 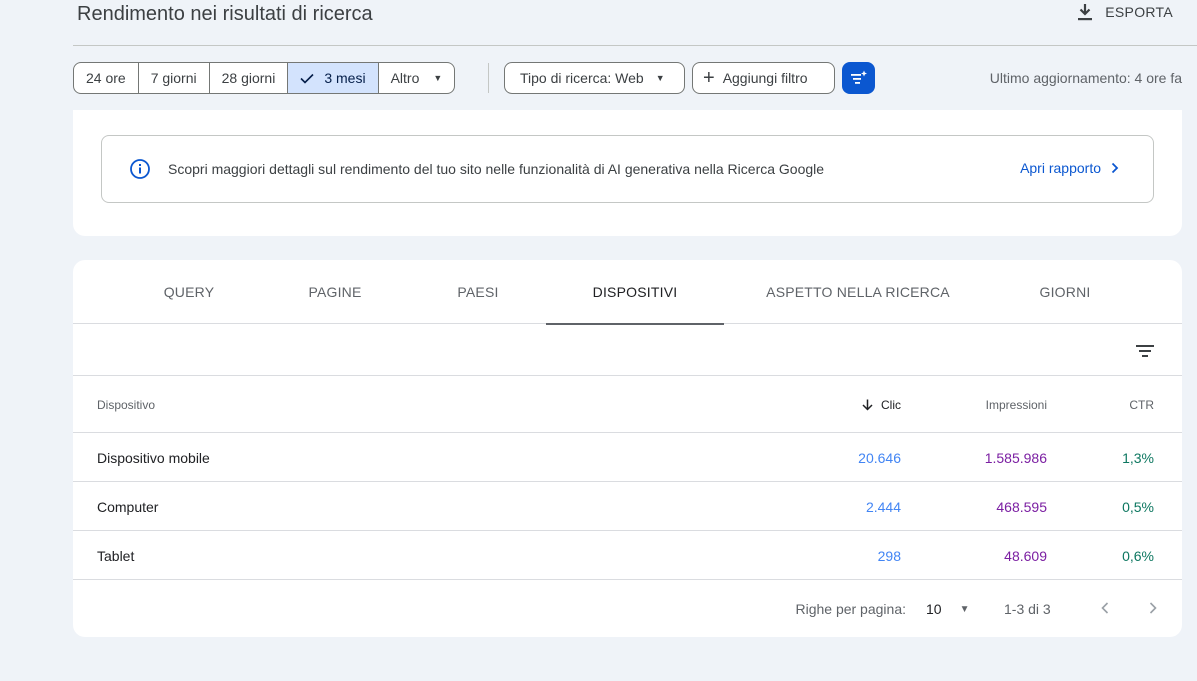 What do you see at coordinates (478, 292) in the screenshot?
I see `tab-paesi: PAESI` at bounding box center [478, 292].